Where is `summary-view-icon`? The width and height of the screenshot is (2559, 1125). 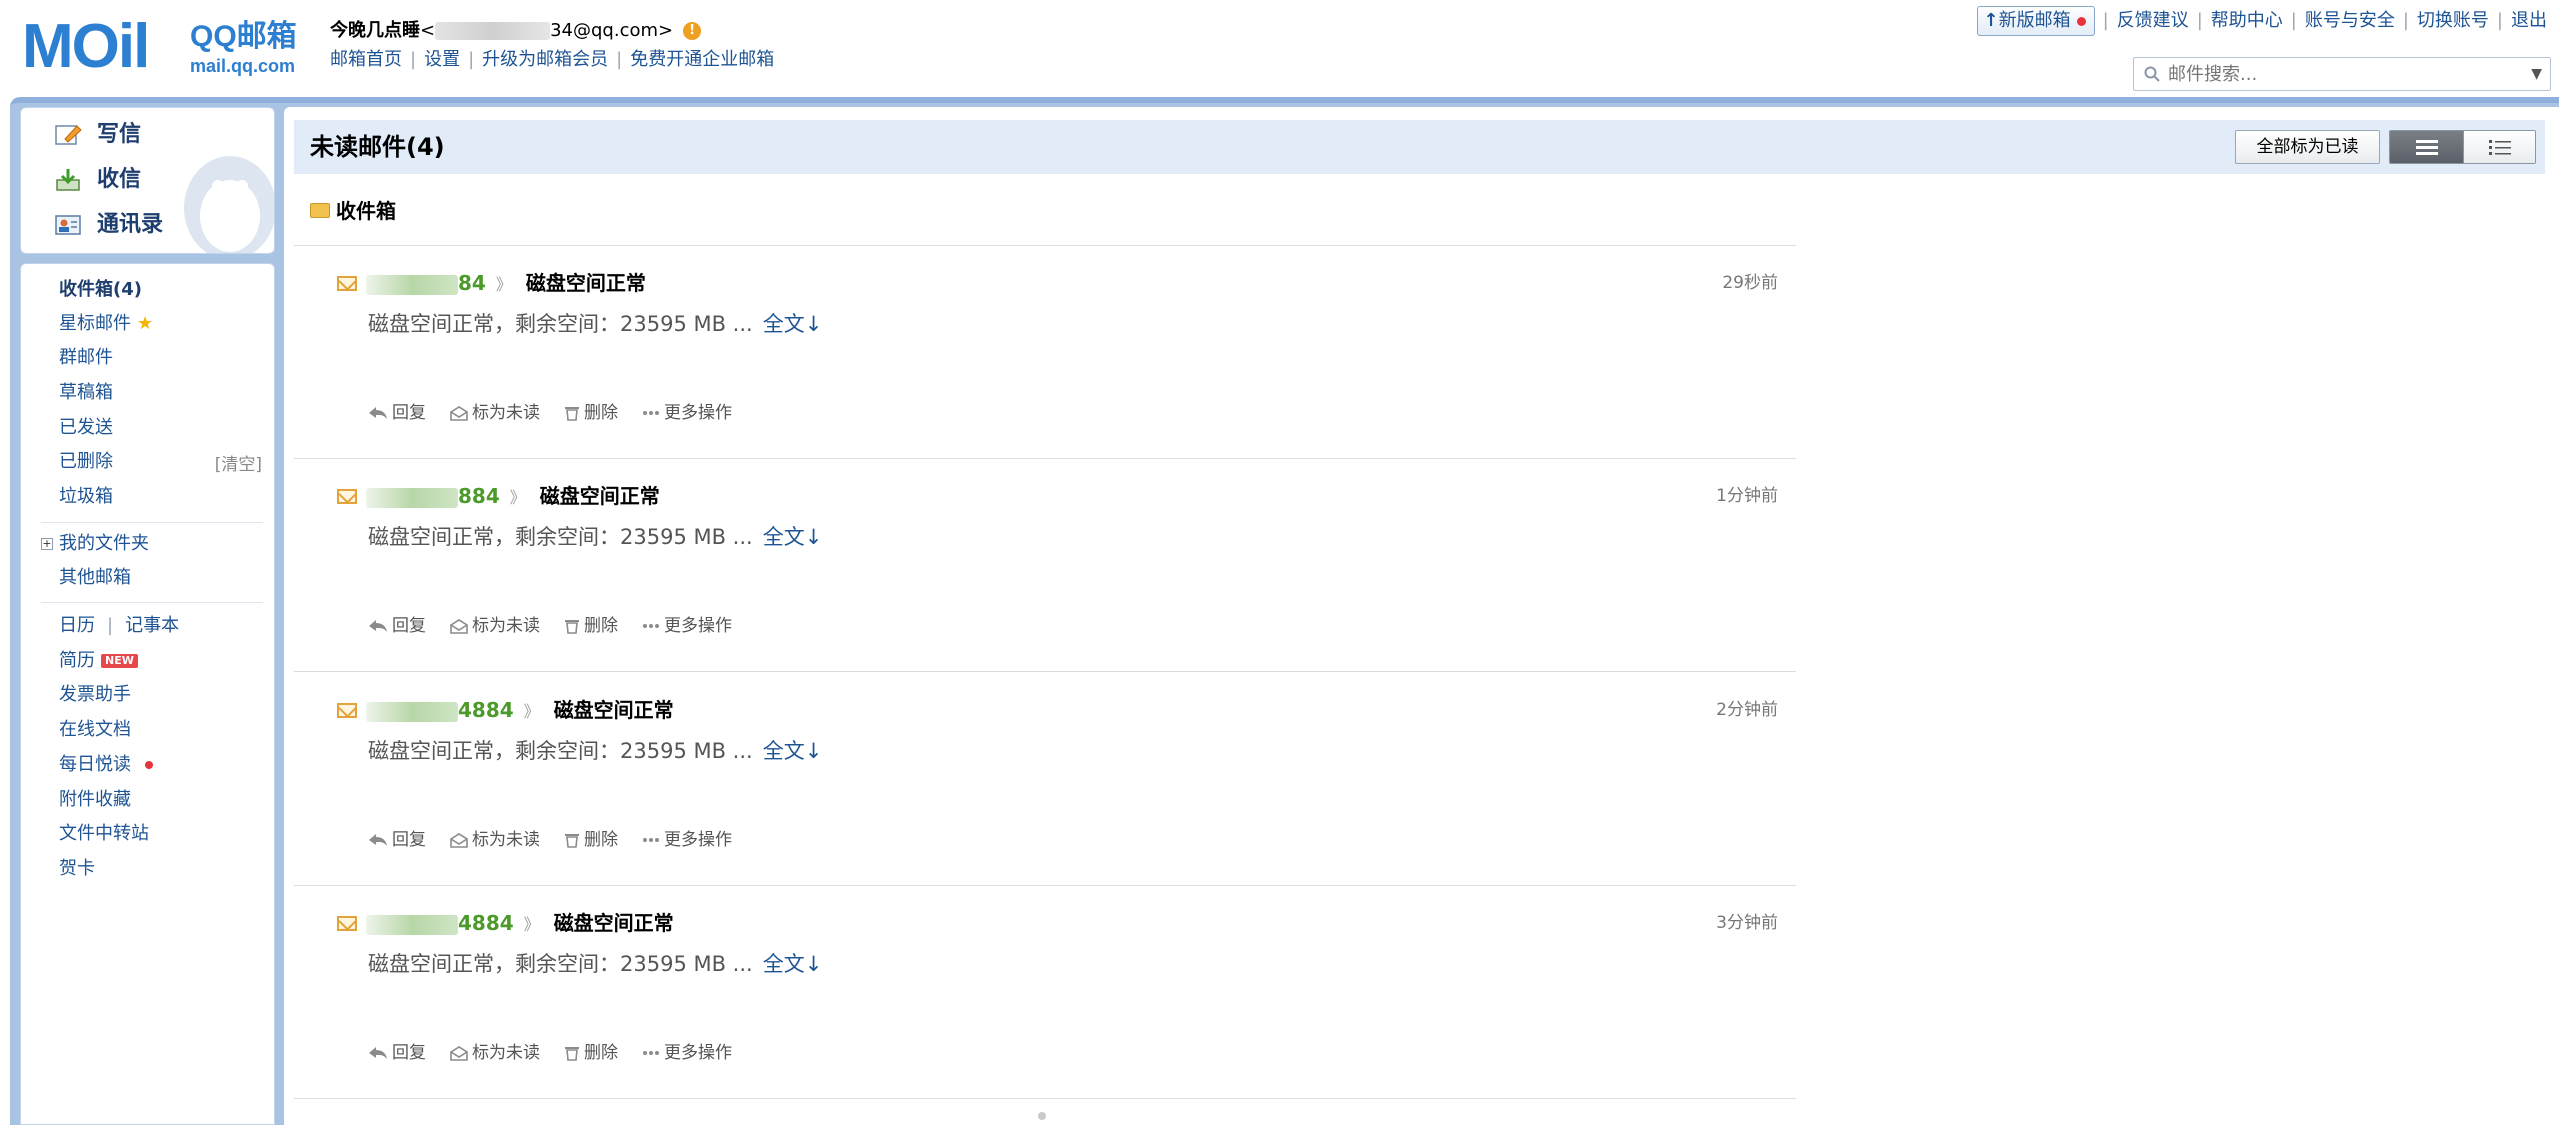
summary-view-icon is located at coordinates (2427, 147).